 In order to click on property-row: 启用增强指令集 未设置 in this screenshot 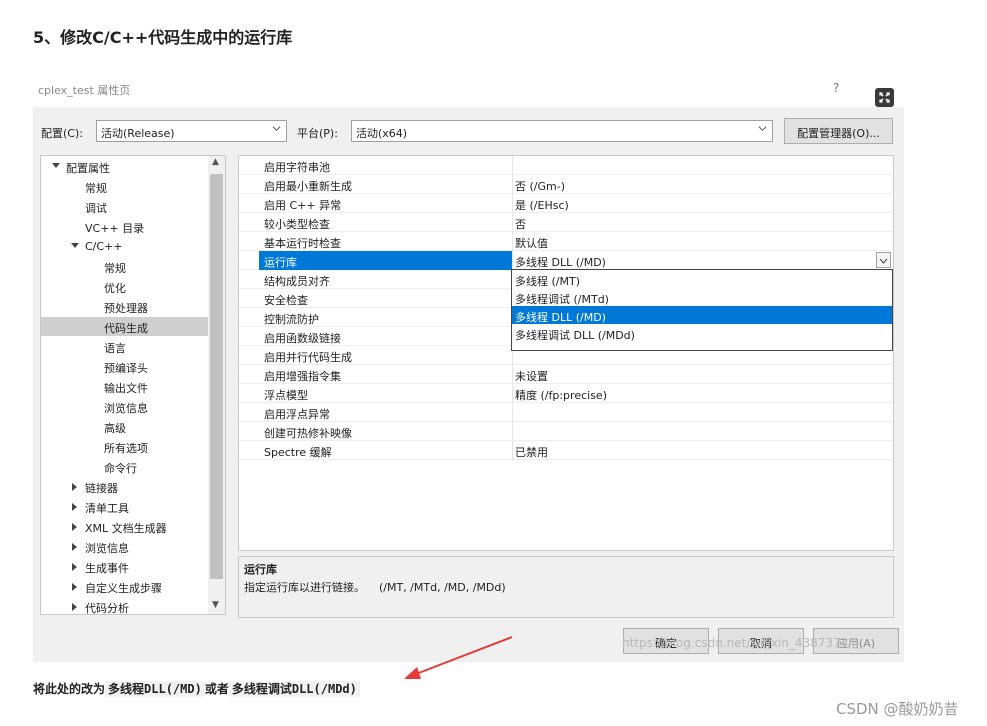, I will do `click(566, 374)`.